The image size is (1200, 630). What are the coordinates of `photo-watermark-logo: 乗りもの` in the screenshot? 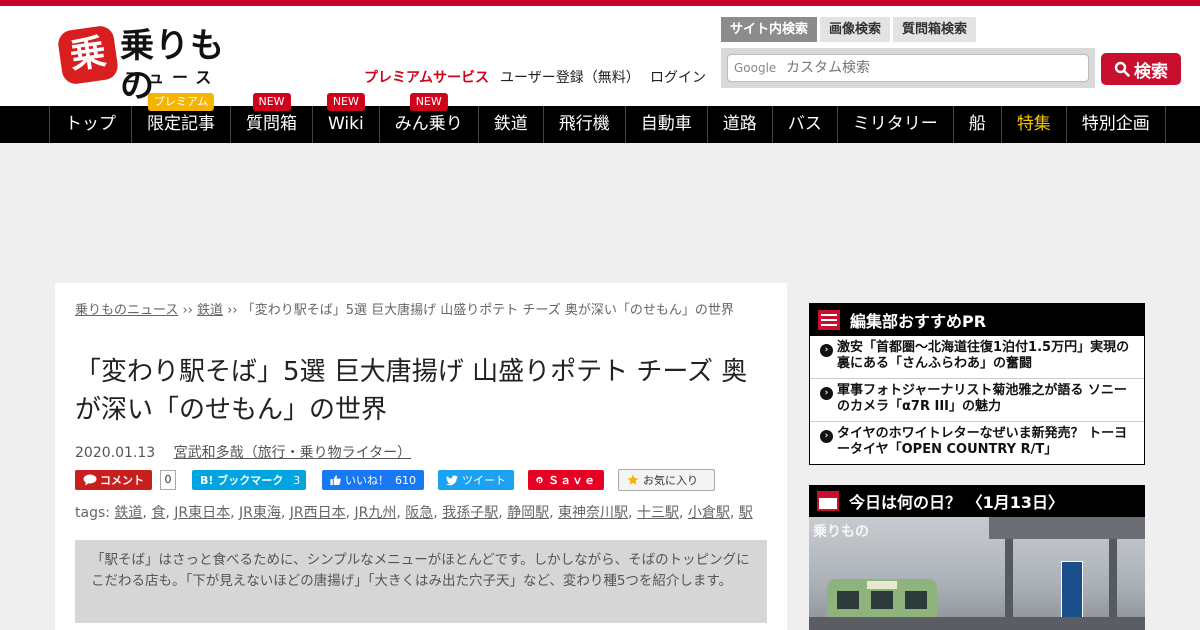 It's located at (841, 532).